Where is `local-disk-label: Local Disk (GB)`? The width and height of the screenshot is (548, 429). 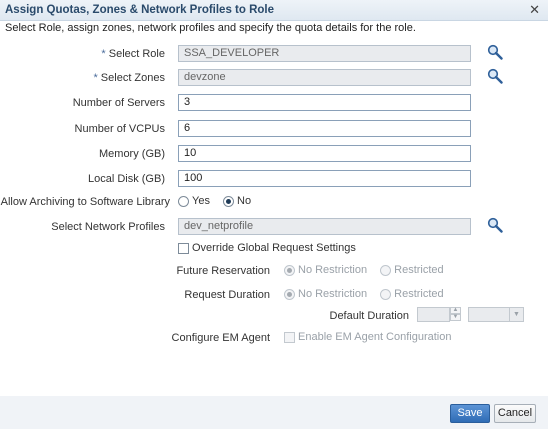 local-disk-label: Local Disk (GB) is located at coordinates (126, 179).